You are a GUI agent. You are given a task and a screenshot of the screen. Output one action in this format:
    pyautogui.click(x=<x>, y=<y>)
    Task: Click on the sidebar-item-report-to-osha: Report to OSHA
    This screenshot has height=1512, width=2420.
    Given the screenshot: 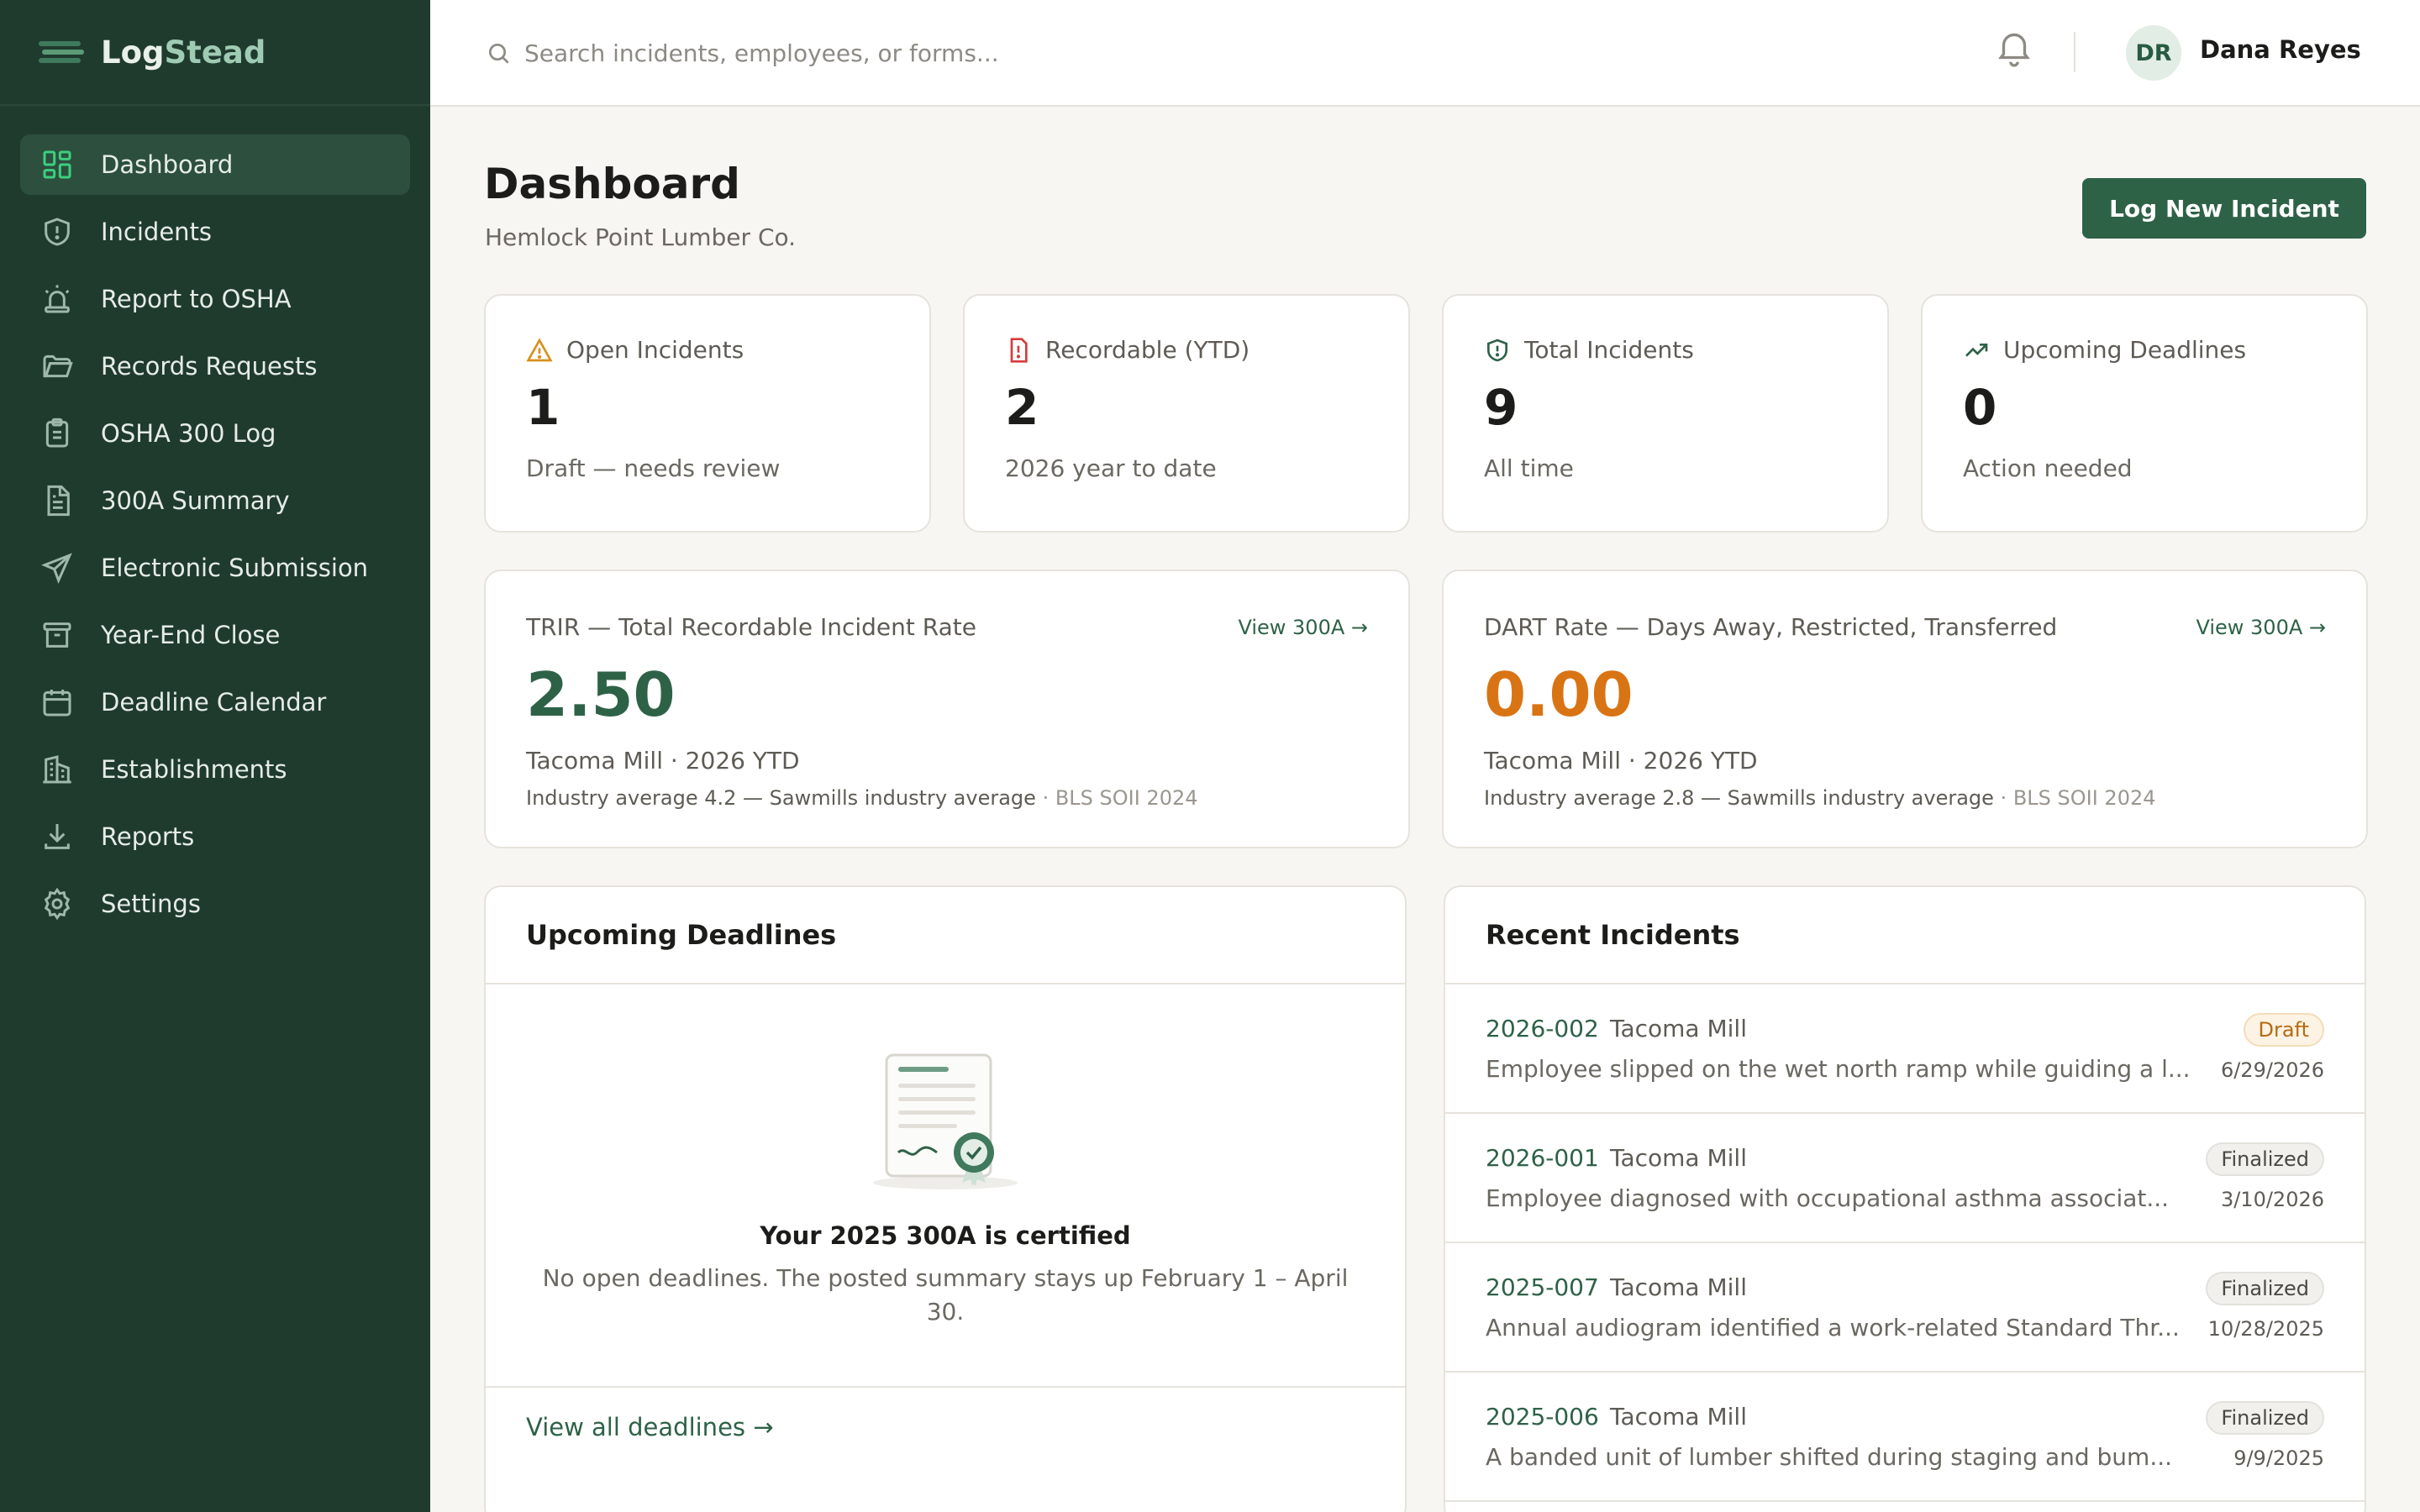 What is the action you would take?
    pyautogui.click(x=215, y=299)
    